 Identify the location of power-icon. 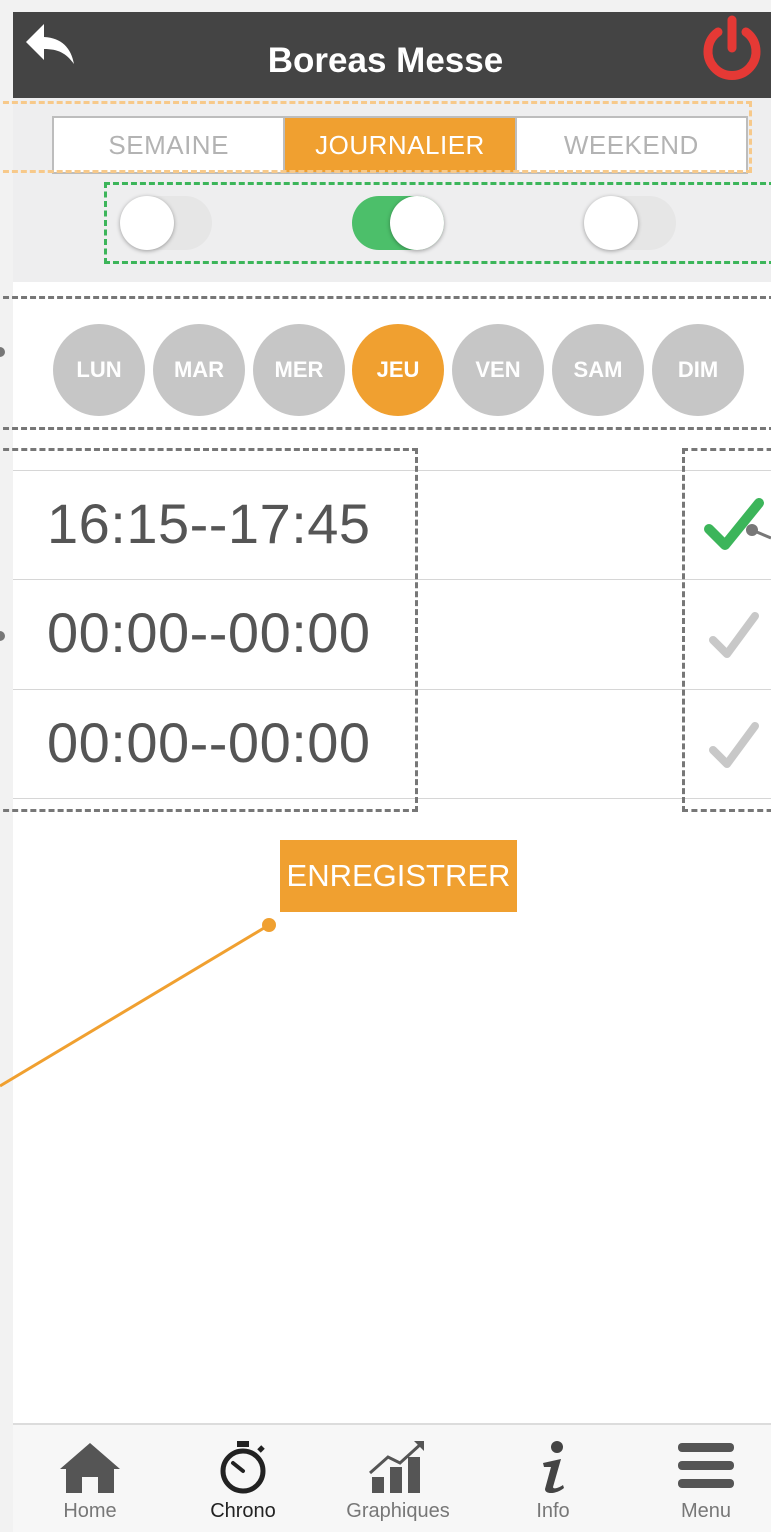
(732, 48).